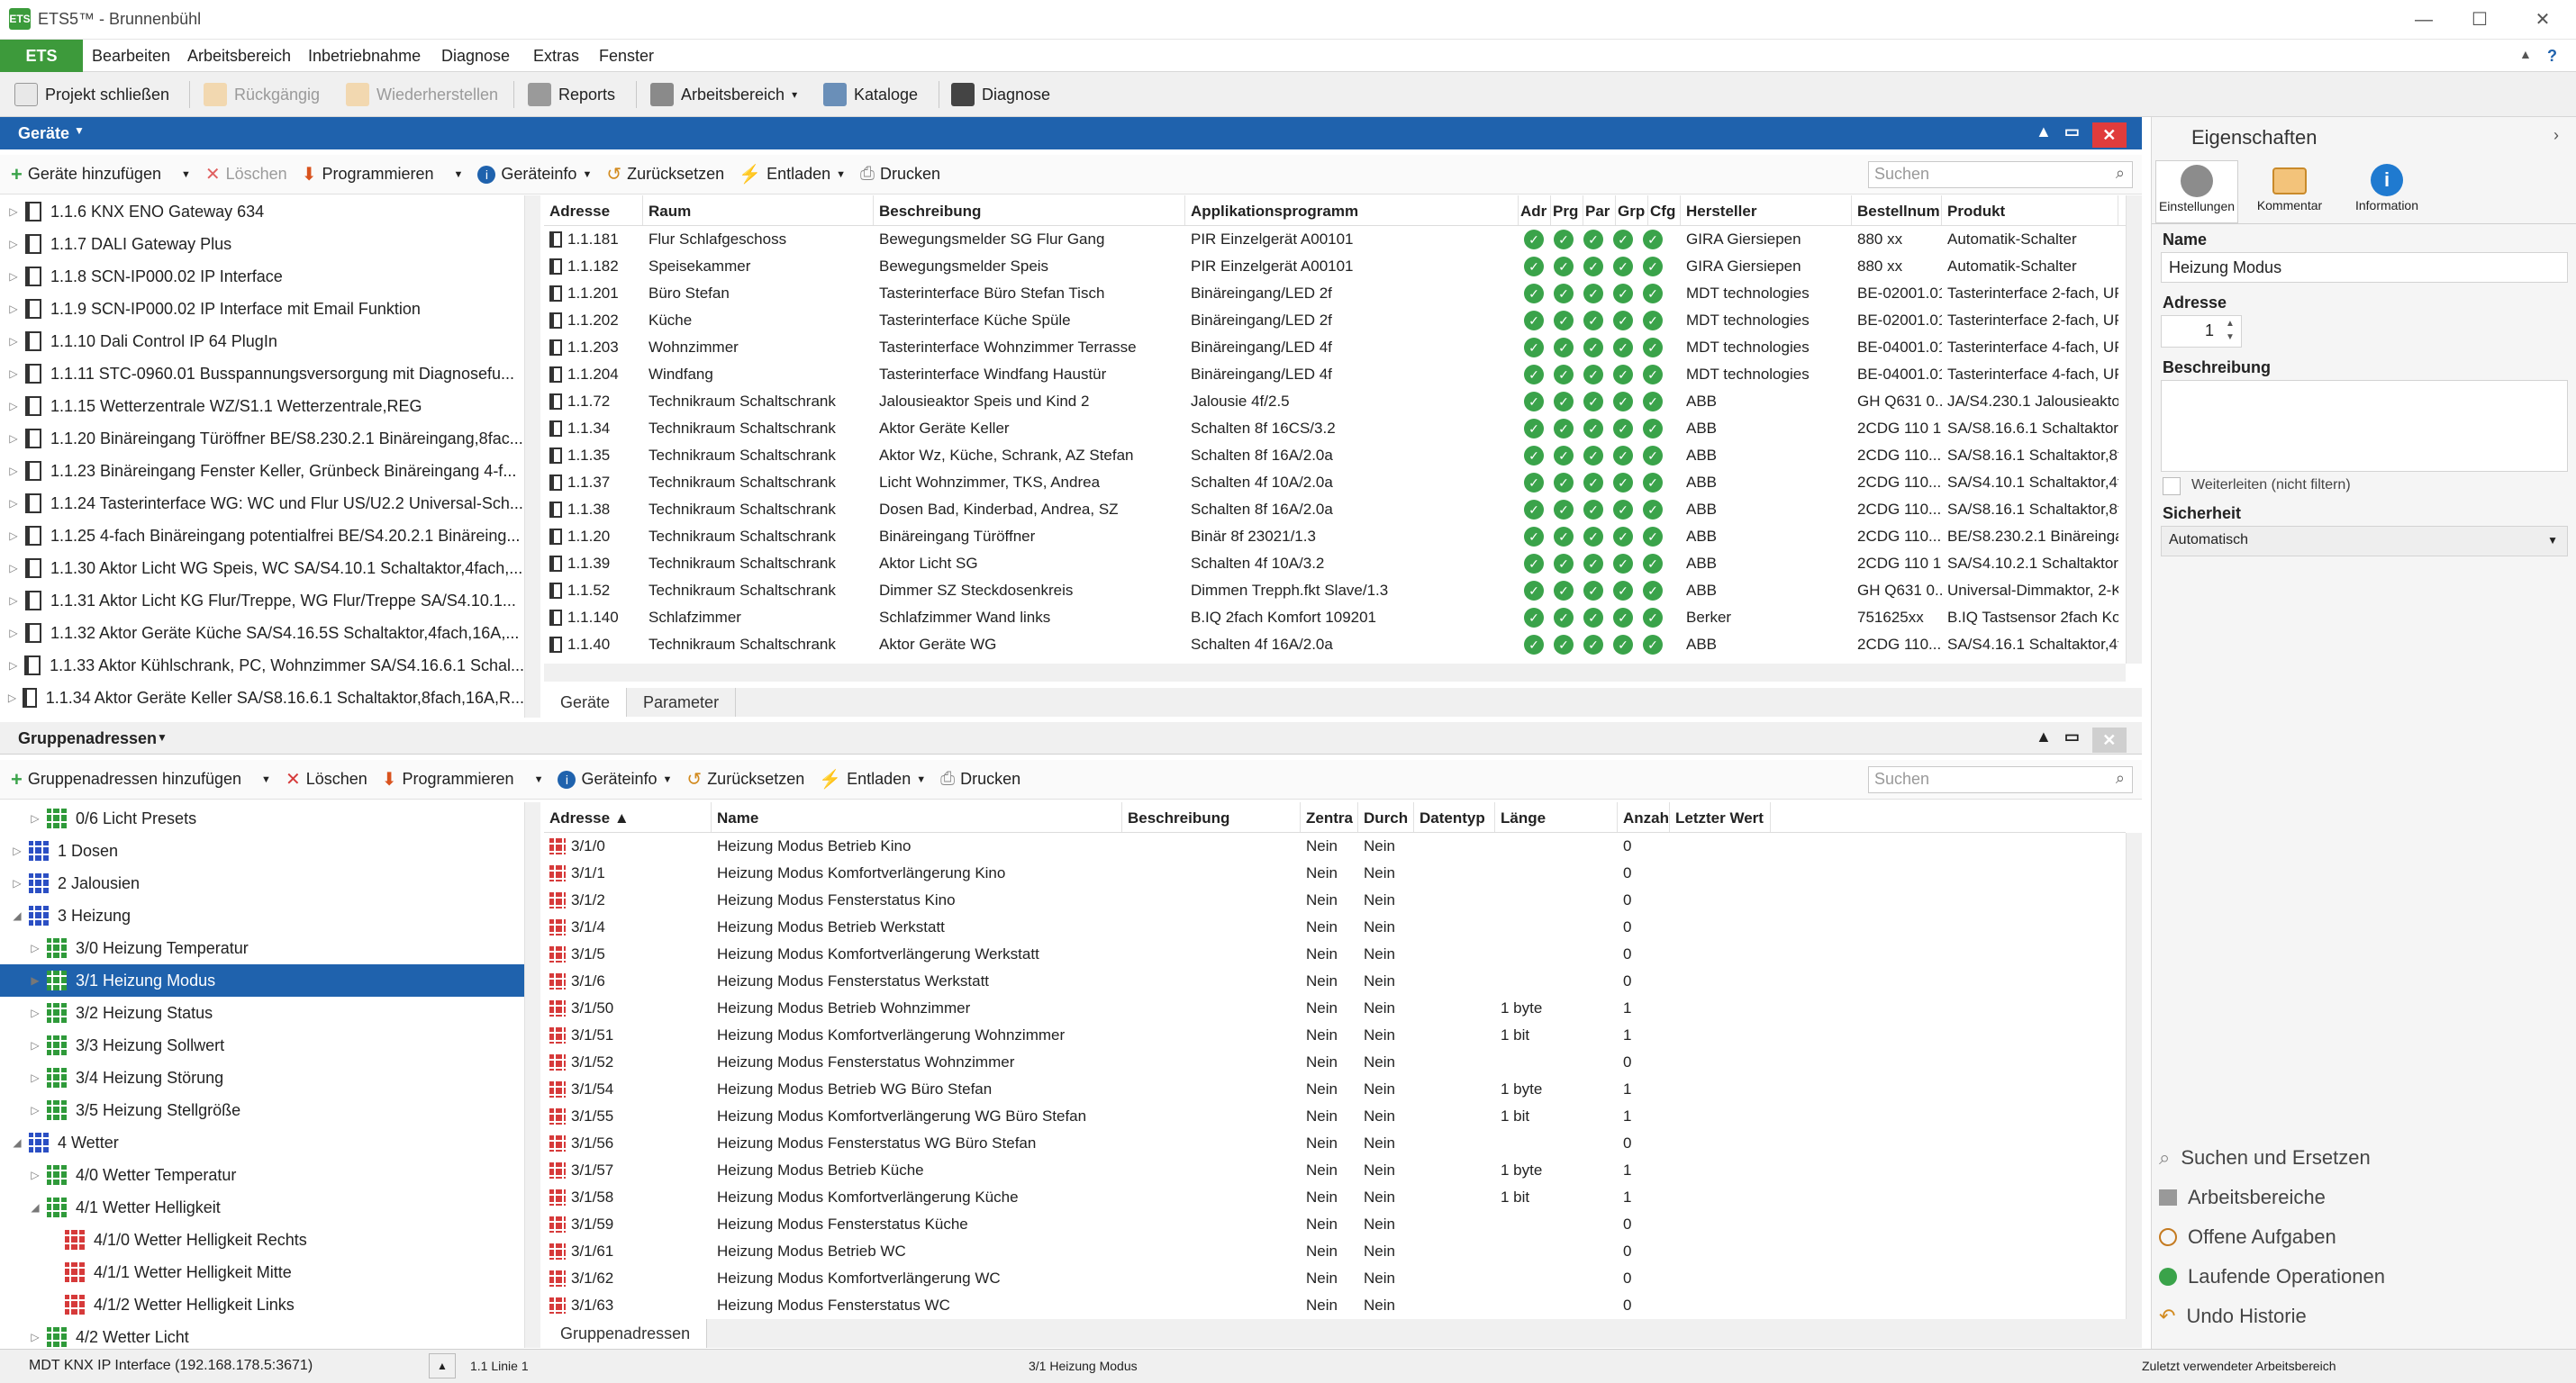  Describe the element at coordinates (1664, 210) in the screenshot. I see `column-header: Cfg` at that location.